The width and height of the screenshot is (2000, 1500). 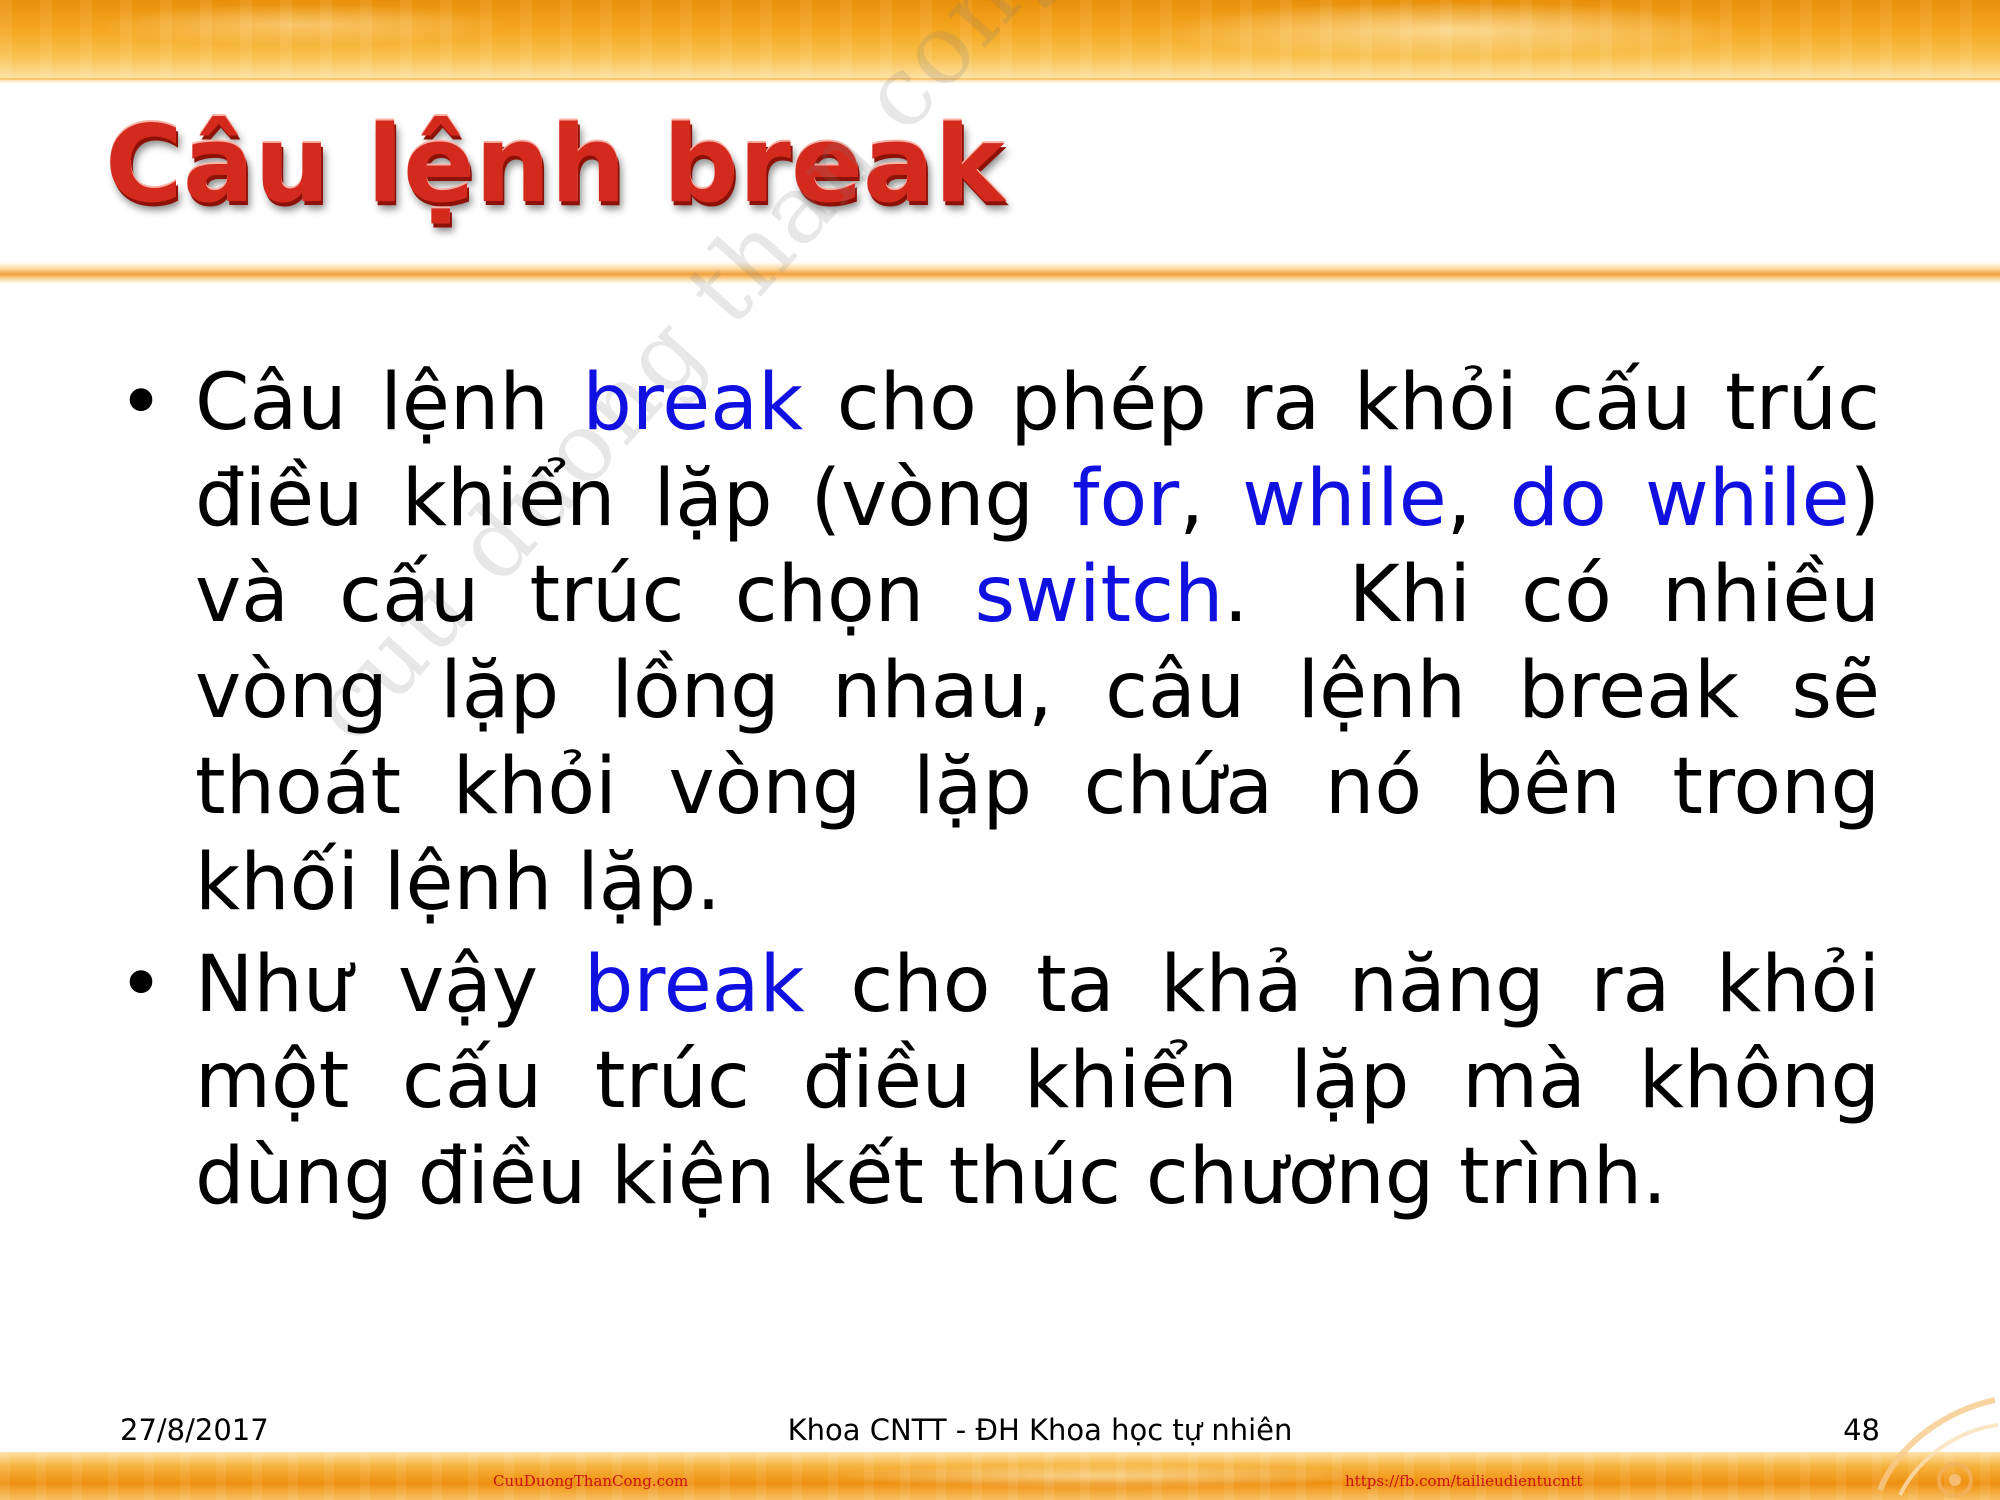 What do you see at coordinates (1000, 273) in the screenshot?
I see `title-divider` at bounding box center [1000, 273].